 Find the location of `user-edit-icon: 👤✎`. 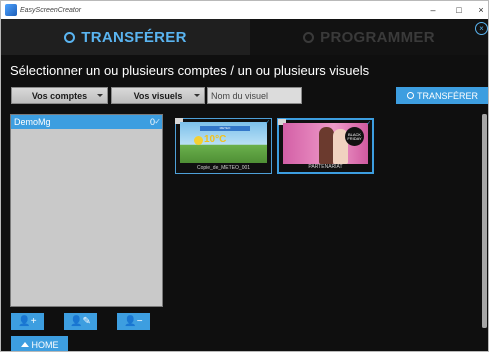

user-edit-icon: 👤✎ is located at coordinates (80, 321).